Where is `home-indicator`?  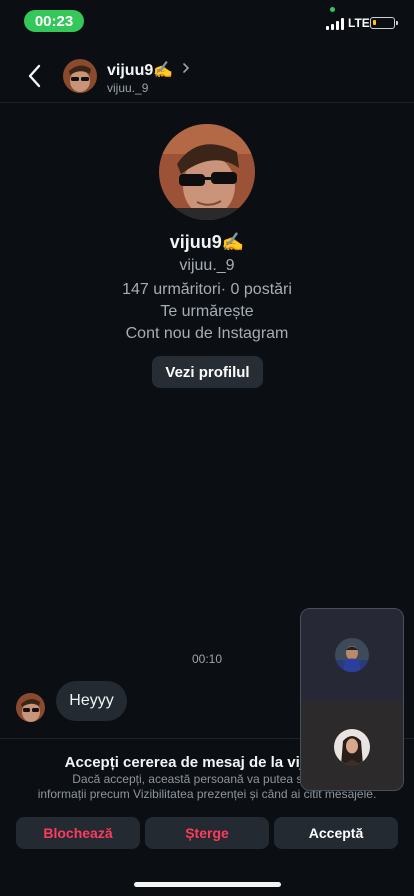
home-indicator is located at coordinates (207, 884).